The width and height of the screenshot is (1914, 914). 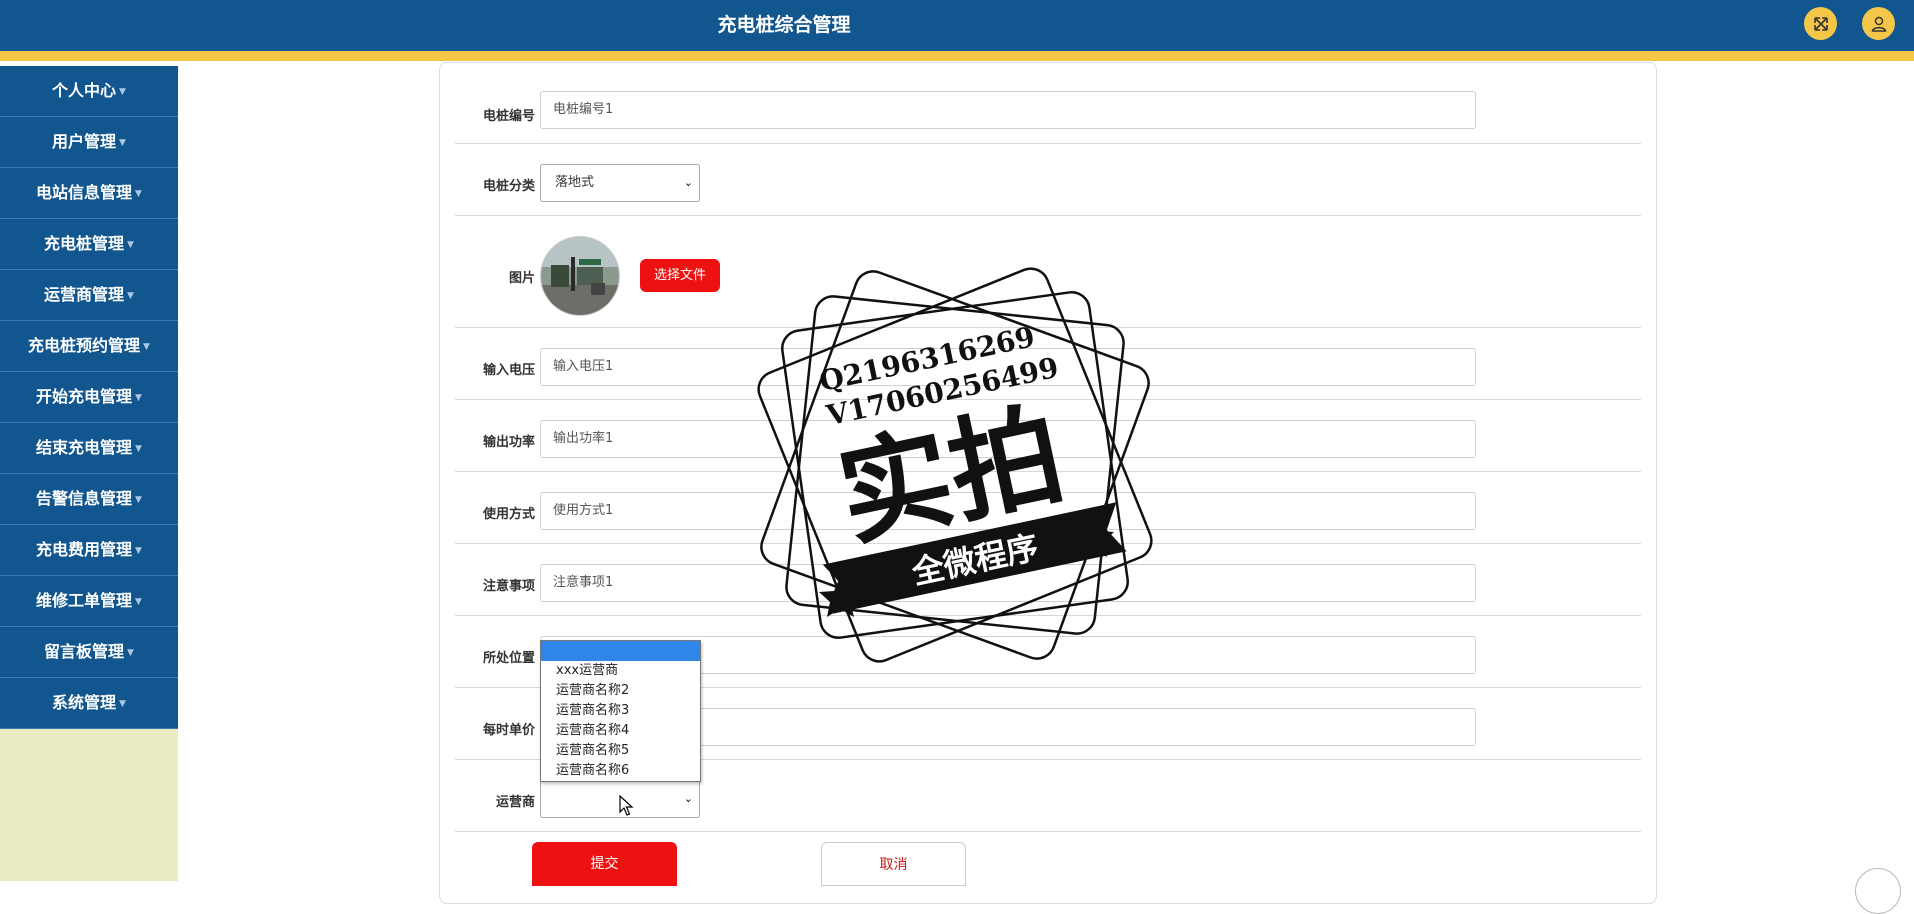 I want to click on sidebar-item-label: 结束充电管理, so click(x=84, y=447).